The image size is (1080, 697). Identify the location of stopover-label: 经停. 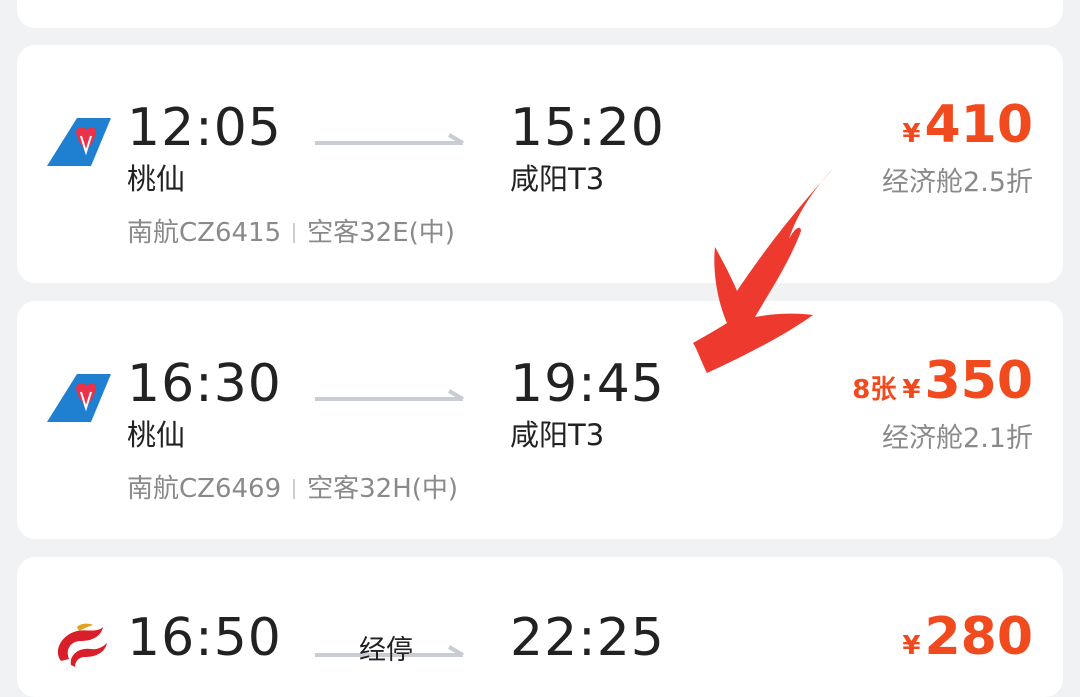
(386, 650).